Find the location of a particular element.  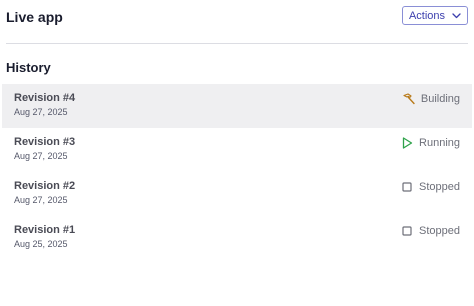

status-label: Running is located at coordinates (439, 143).